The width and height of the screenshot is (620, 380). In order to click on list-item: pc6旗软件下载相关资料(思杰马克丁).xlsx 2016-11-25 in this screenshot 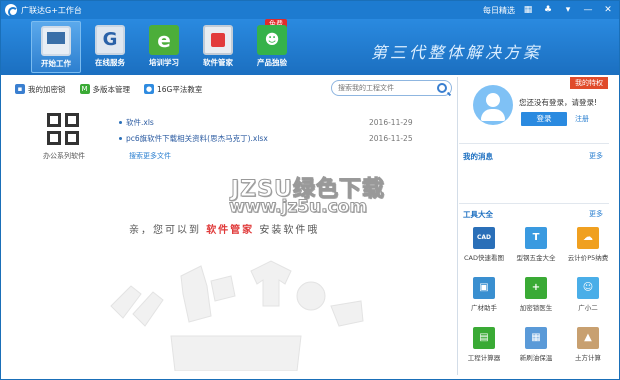, I will do `click(269, 138)`.